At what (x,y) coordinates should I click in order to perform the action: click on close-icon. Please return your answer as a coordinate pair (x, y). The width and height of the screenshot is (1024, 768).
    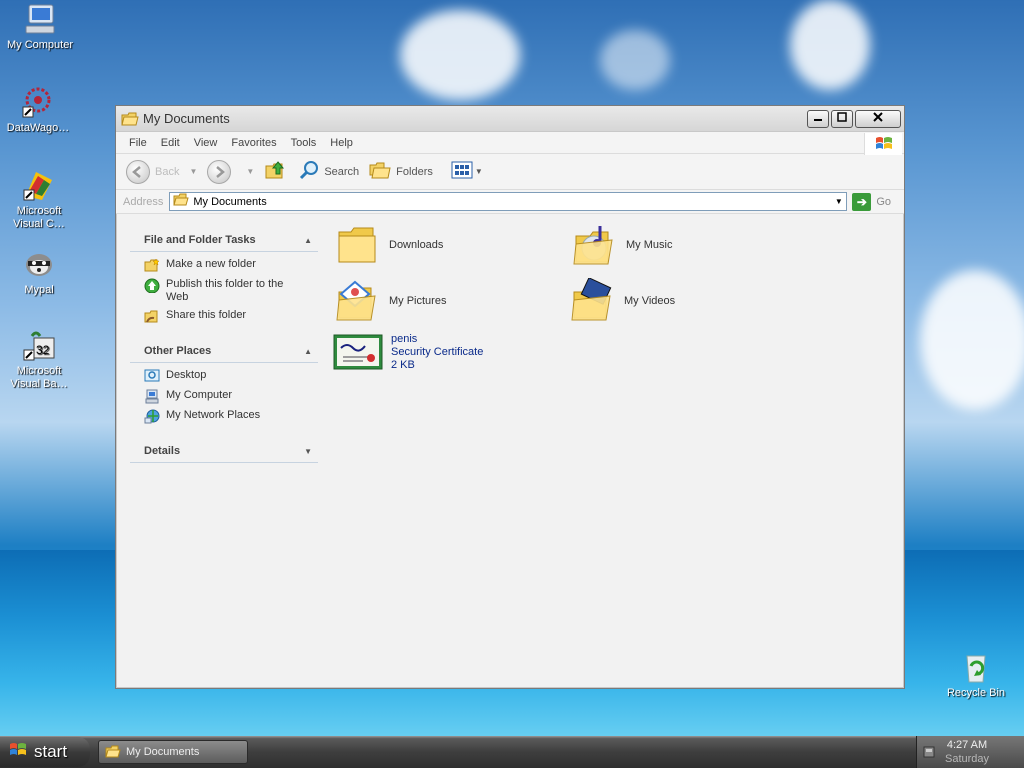
    Looking at the image, I should click on (878, 118).